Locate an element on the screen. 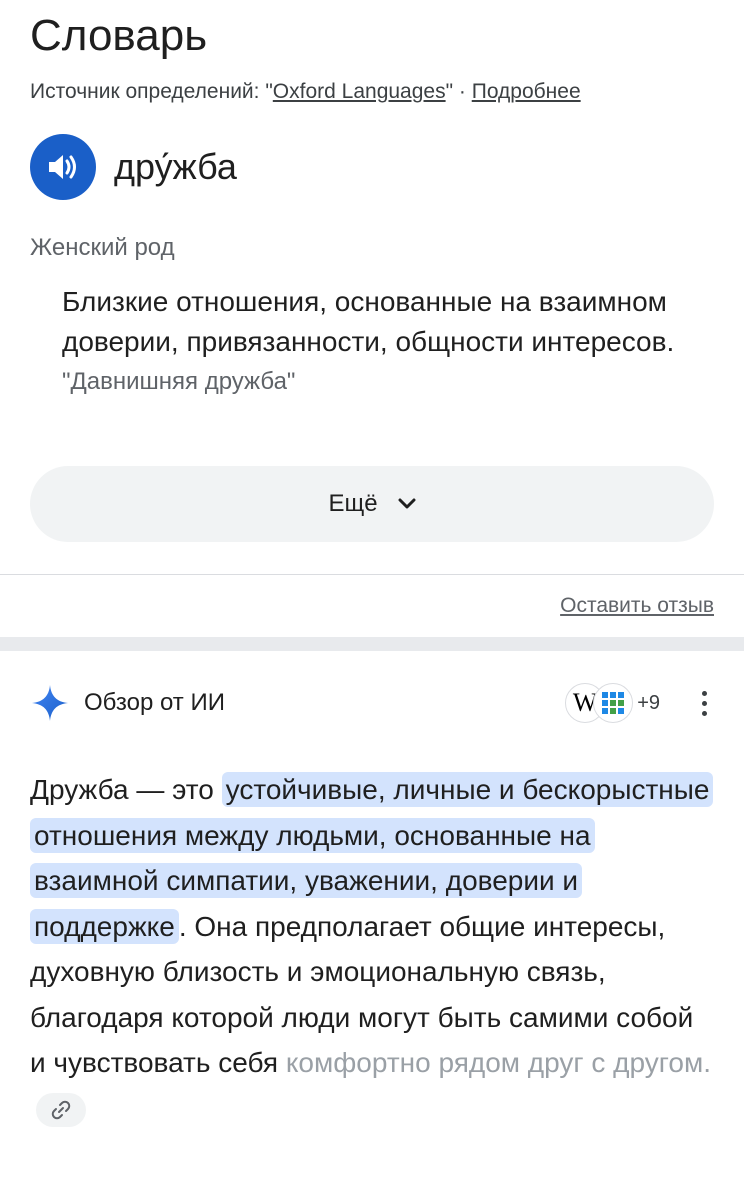 This screenshot has width=744, height=1200. ai-text-intro: Дружба — это is located at coordinates (126, 789).